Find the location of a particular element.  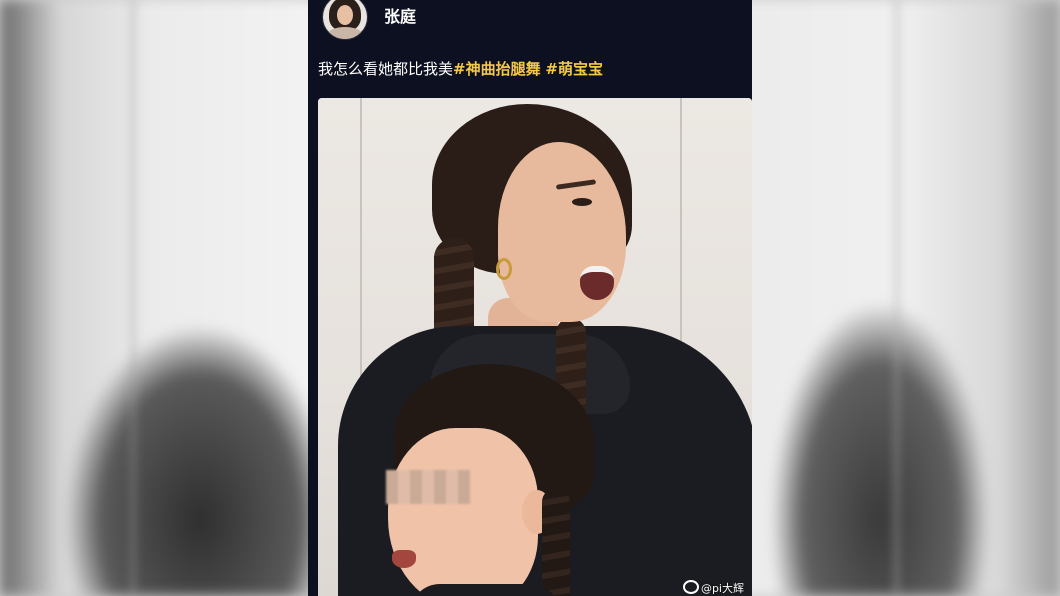

hashtag-link: #神曲抬腿舞 is located at coordinates (497, 69).